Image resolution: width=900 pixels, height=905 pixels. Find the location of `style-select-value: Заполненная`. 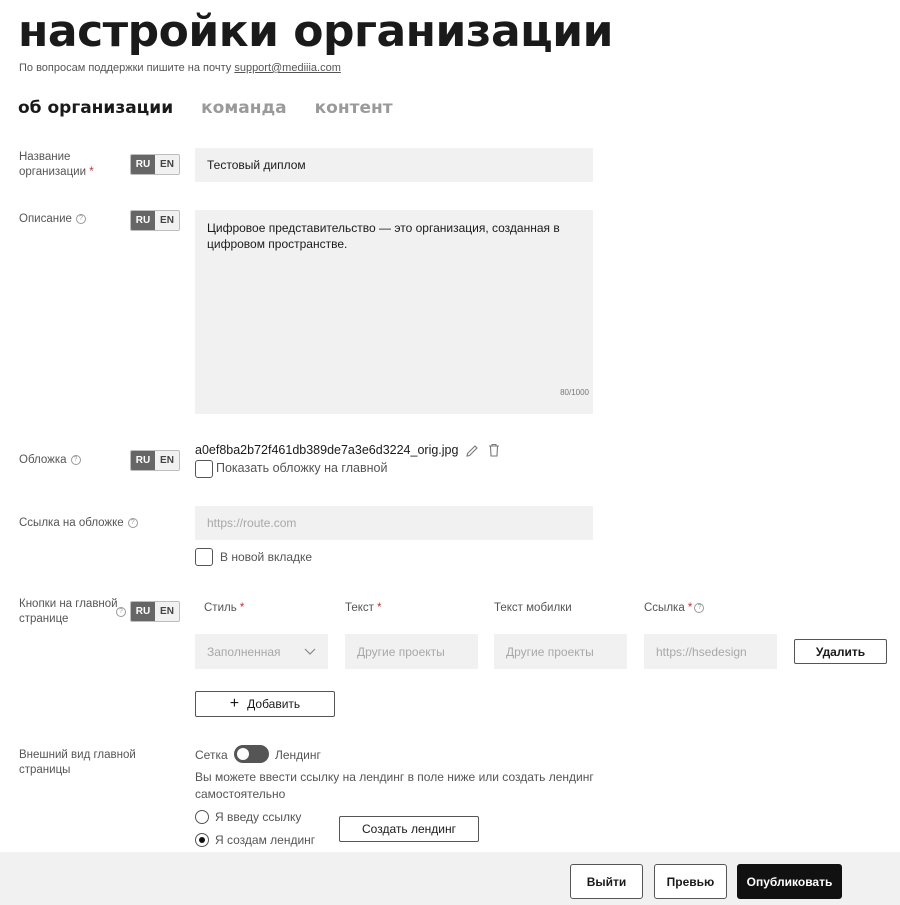

style-select-value: Заполненная is located at coordinates (244, 651).